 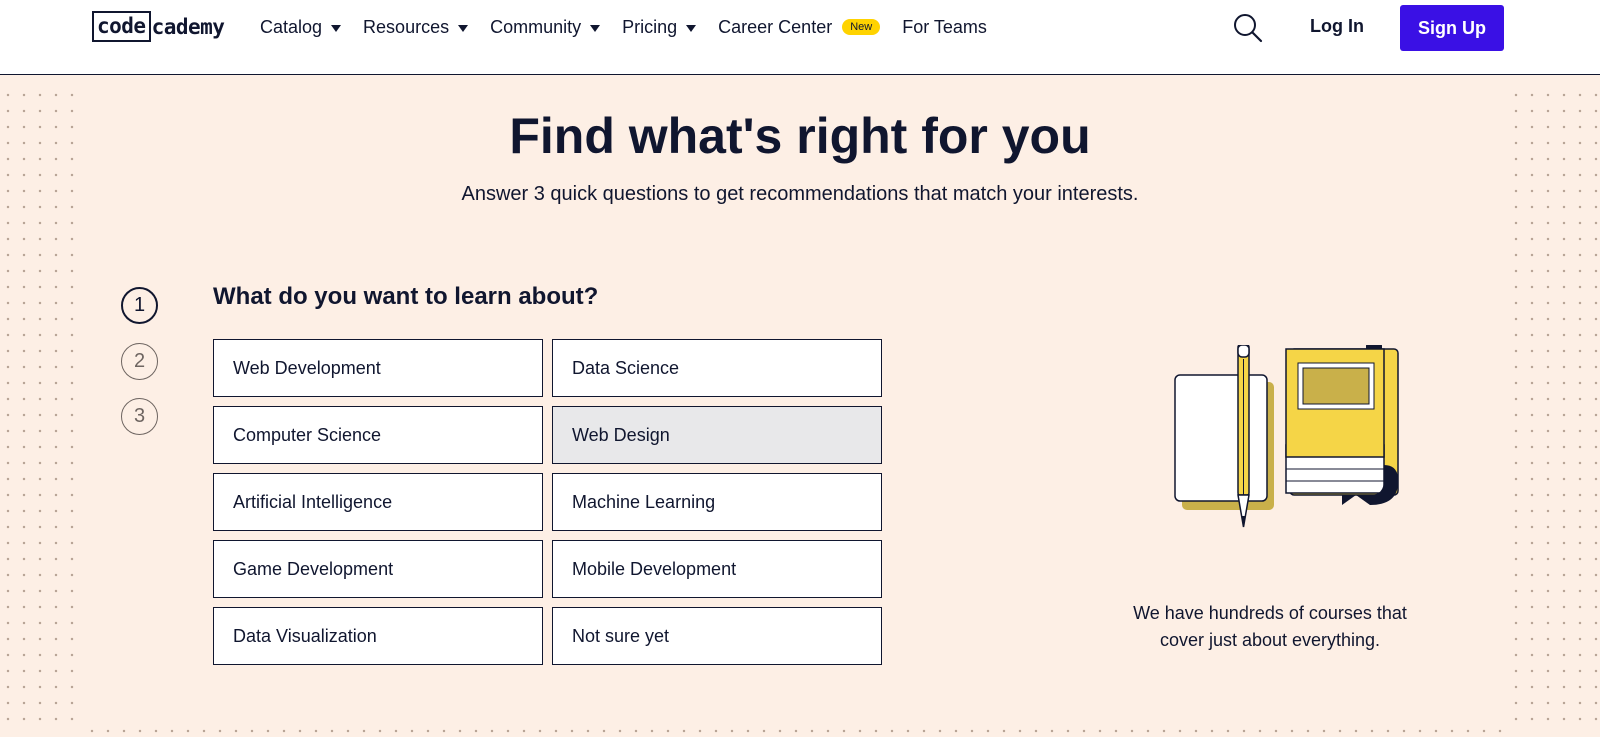 I want to click on step-3-indicator: 3, so click(x=139, y=416).